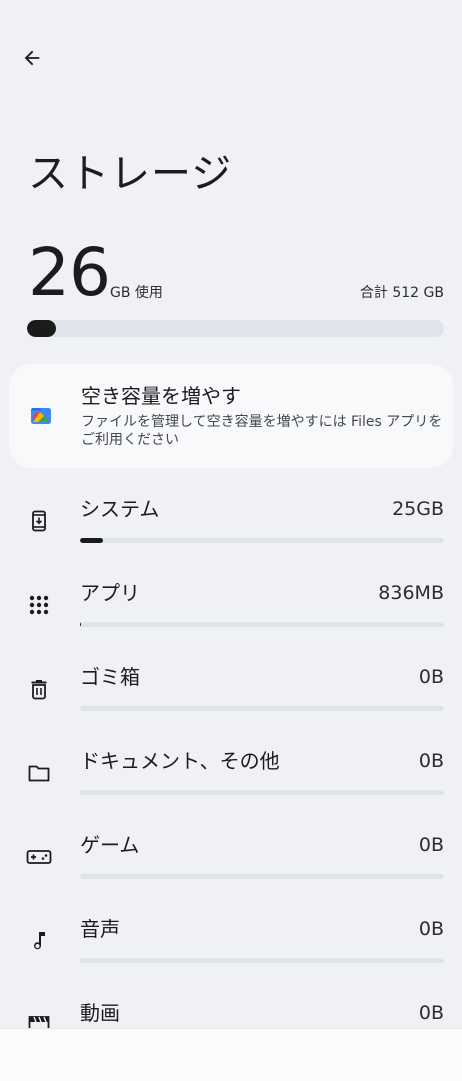 This screenshot has height=1081, width=462. Describe the element at coordinates (231, 526) in the screenshot. I see `category-system: システム 25GB` at that location.